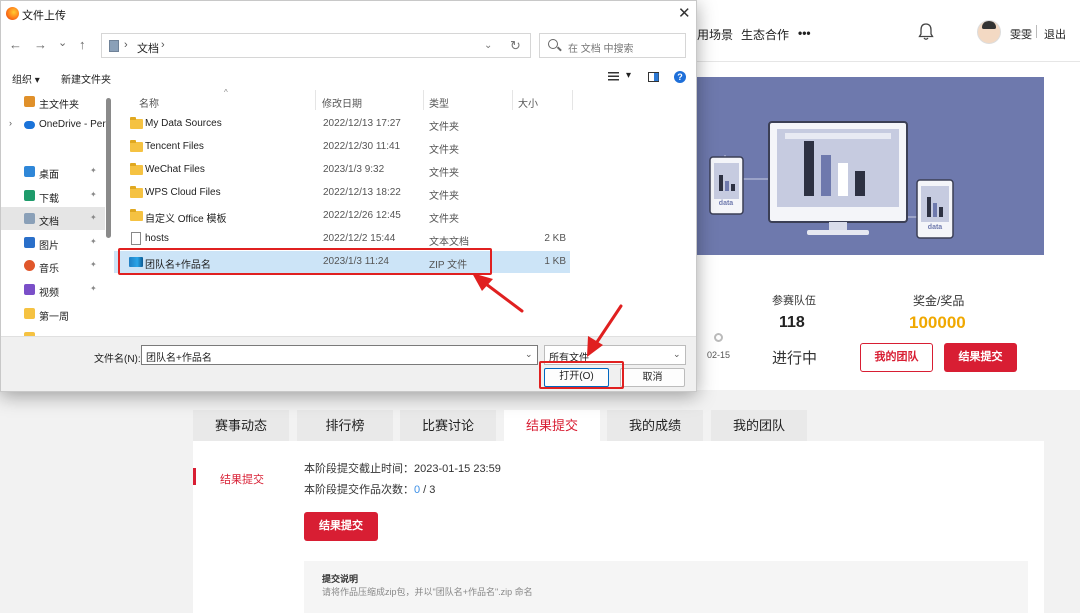 Image resolution: width=1080 pixels, height=613 pixels. I want to click on nav-music: 音乐 ✦, so click(53, 265).